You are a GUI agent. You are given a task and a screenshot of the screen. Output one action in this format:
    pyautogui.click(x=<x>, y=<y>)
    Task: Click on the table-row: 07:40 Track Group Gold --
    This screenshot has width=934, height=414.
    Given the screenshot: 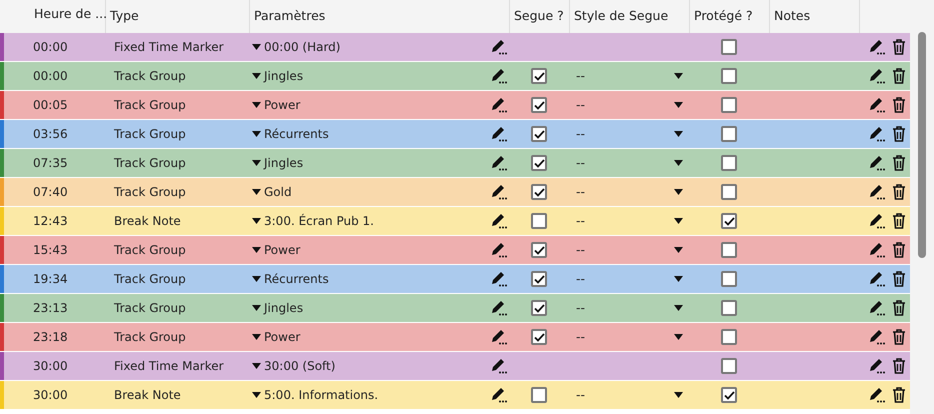 What is the action you would take?
    pyautogui.click(x=455, y=192)
    